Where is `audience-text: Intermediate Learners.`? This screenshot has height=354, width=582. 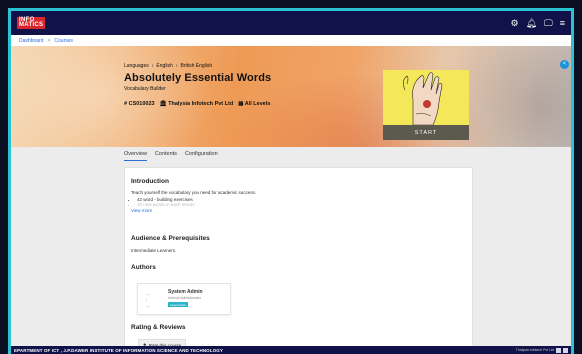 audience-text: Intermediate Learners. is located at coordinates (154, 250).